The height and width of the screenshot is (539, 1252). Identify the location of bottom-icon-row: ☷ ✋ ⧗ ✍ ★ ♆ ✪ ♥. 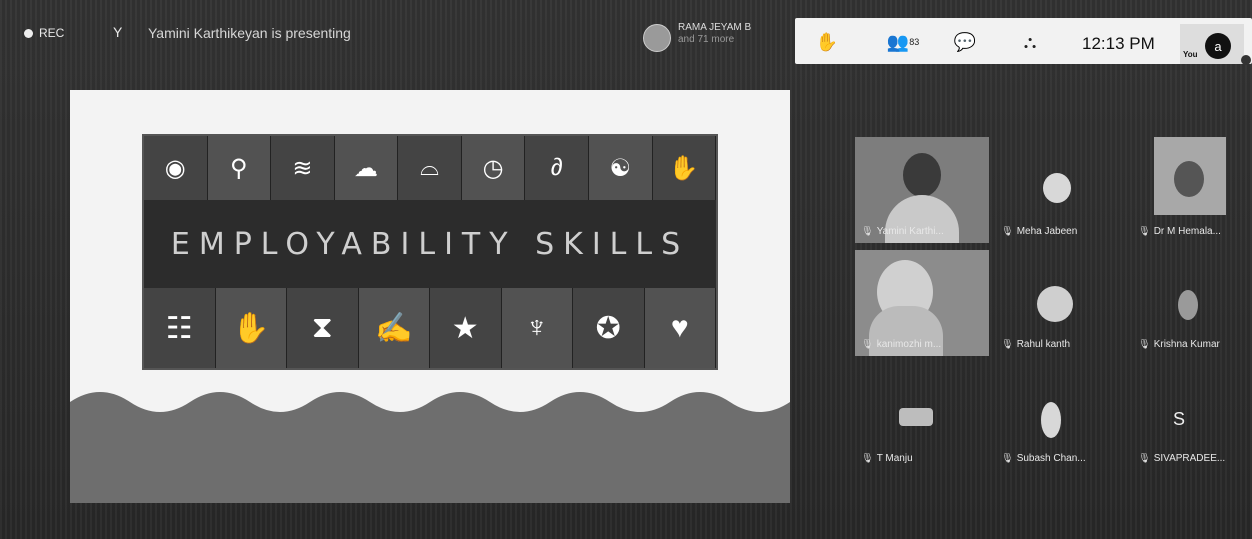
(430, 328).